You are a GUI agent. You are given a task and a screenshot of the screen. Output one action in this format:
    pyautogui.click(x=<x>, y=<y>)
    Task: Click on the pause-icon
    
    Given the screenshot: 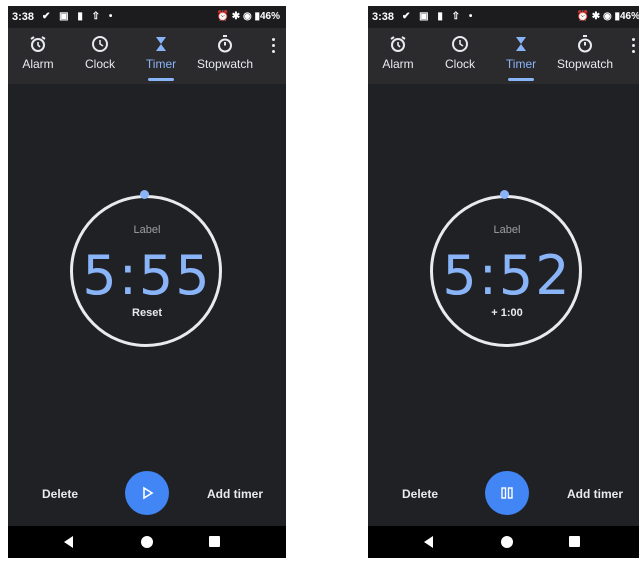 What is the action you would take?
    pyautogui.click(x=507, y=493)
    